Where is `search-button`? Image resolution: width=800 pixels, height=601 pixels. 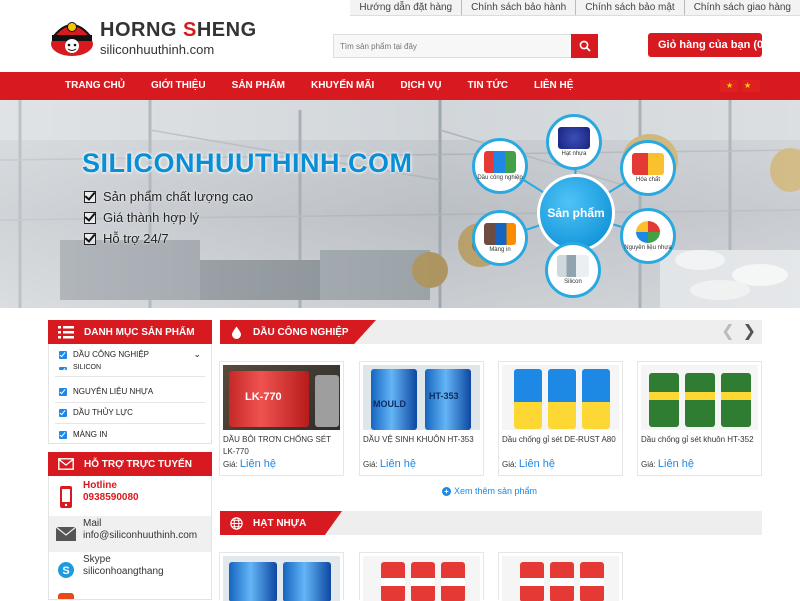 search-button is located at coordinates (584, 46).